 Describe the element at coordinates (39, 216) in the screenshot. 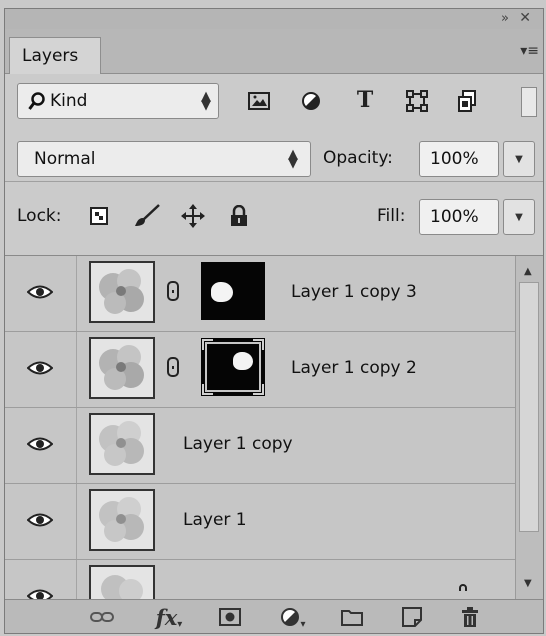

I see `lock-label: Lock:` at that location.